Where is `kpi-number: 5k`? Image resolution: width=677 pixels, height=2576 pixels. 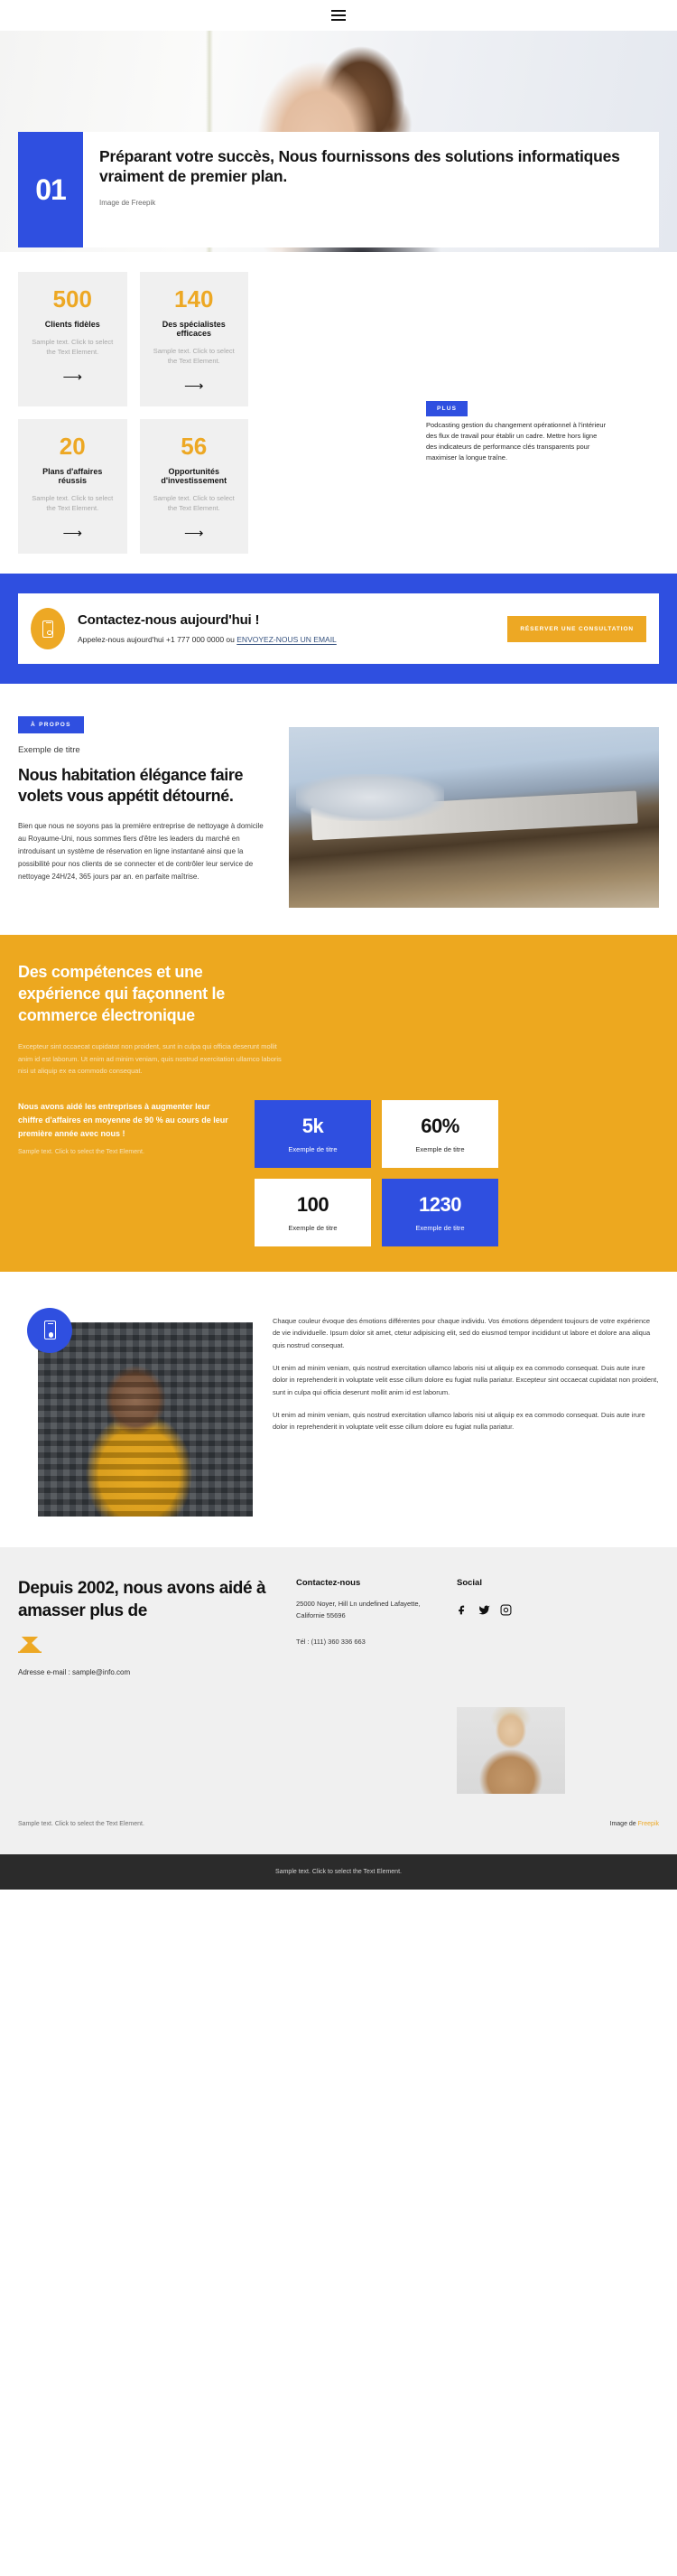 kpi-number: 5k is located at coordinates (312, 1125).